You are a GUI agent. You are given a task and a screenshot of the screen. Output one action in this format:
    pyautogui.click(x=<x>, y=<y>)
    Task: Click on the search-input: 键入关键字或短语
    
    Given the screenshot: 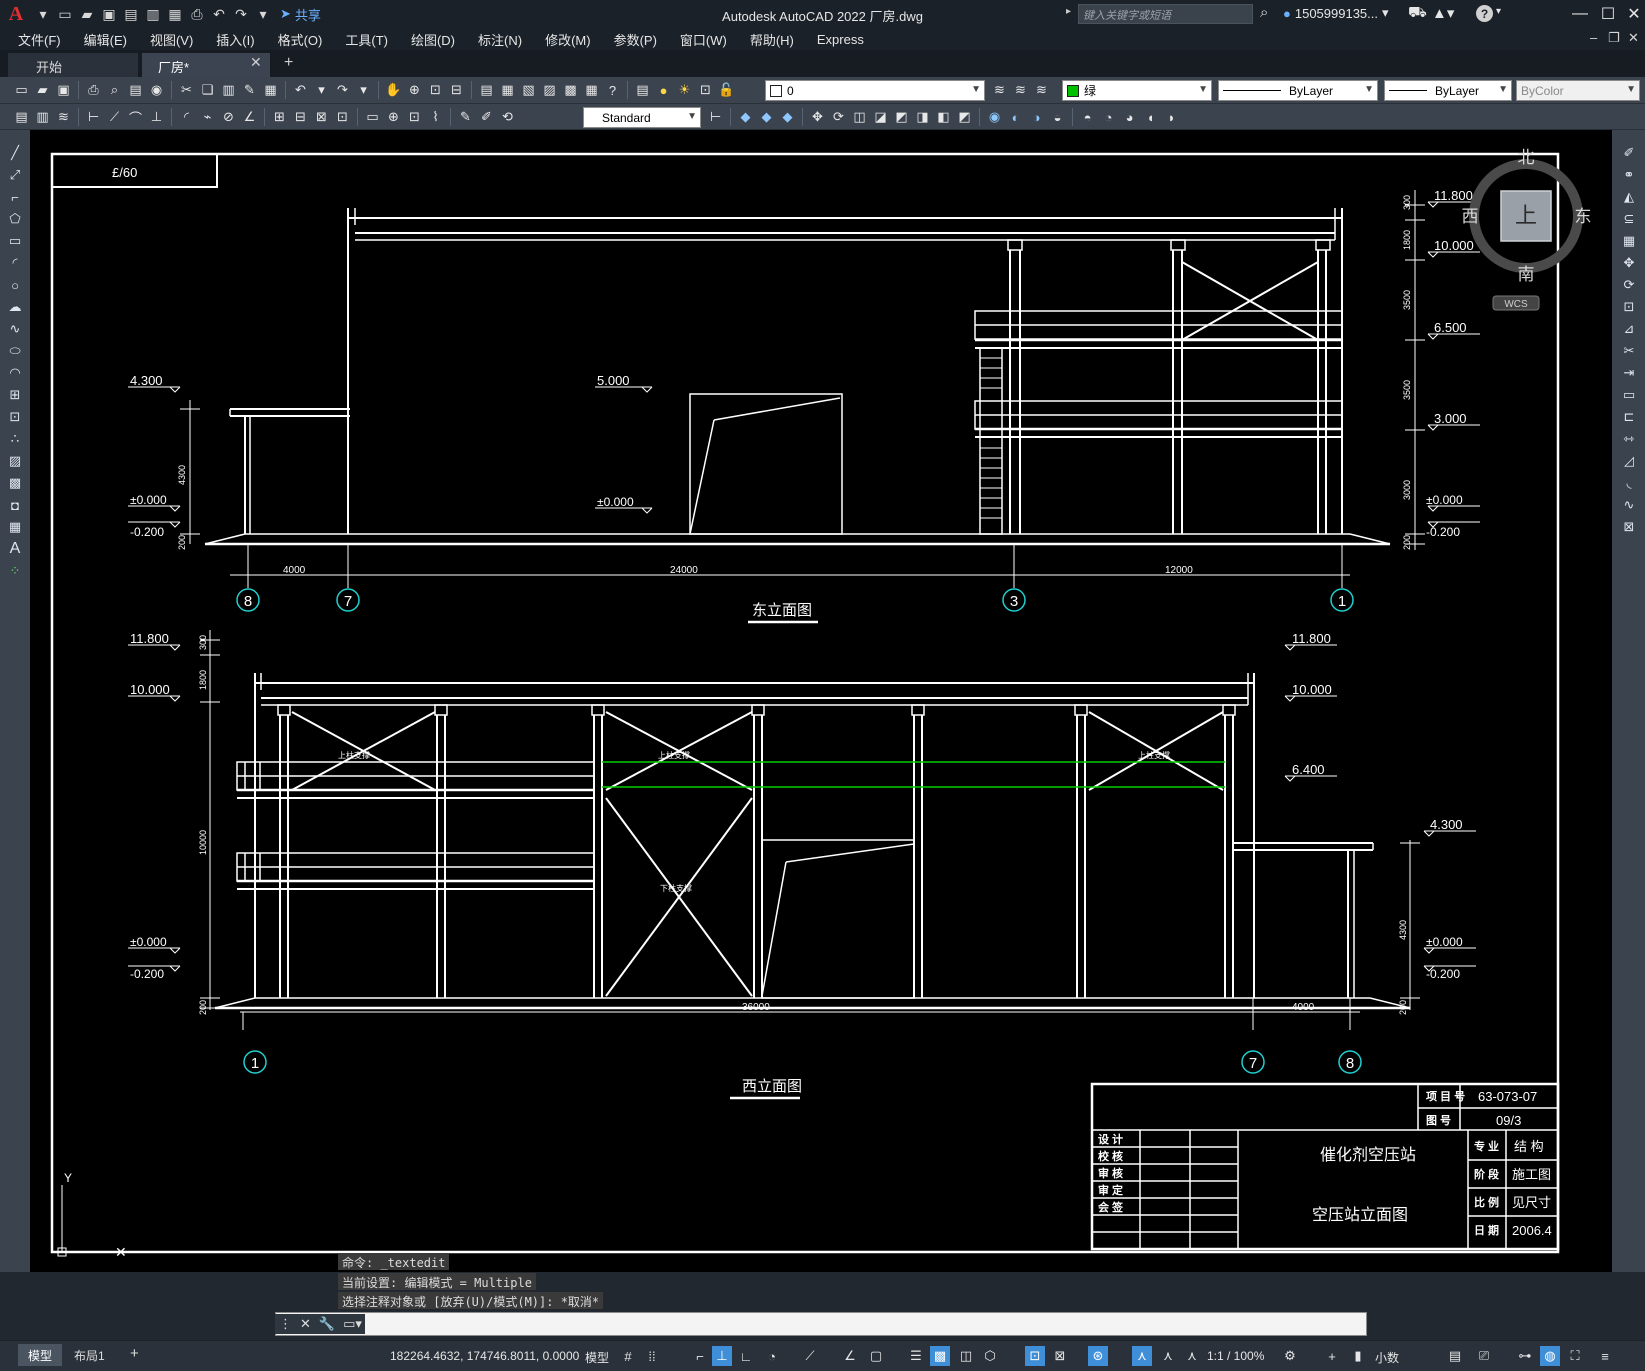 What is the action you would take?
    pyautogui.click(x=1165, y=14)
    